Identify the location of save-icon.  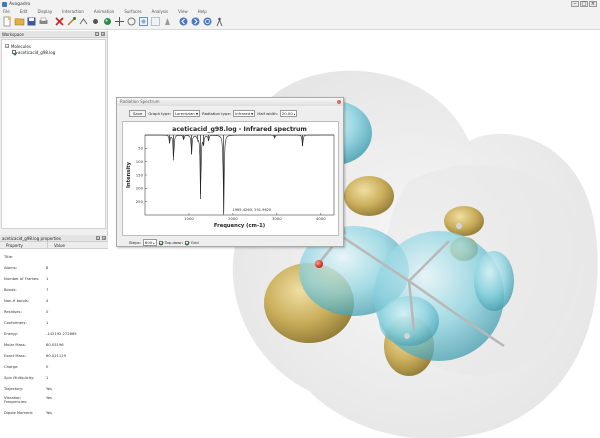
(31, 21).